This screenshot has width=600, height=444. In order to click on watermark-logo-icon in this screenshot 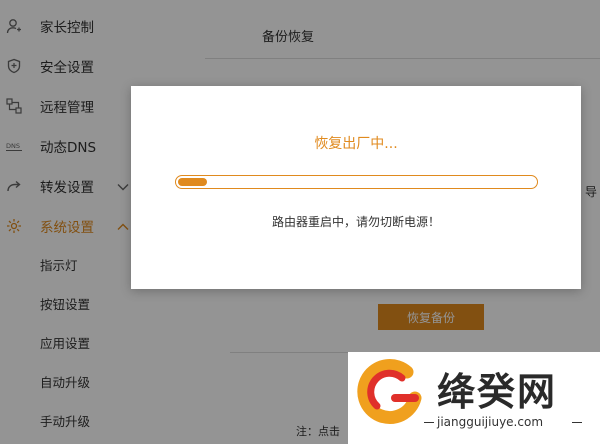, I will do `click(390, 393)`.